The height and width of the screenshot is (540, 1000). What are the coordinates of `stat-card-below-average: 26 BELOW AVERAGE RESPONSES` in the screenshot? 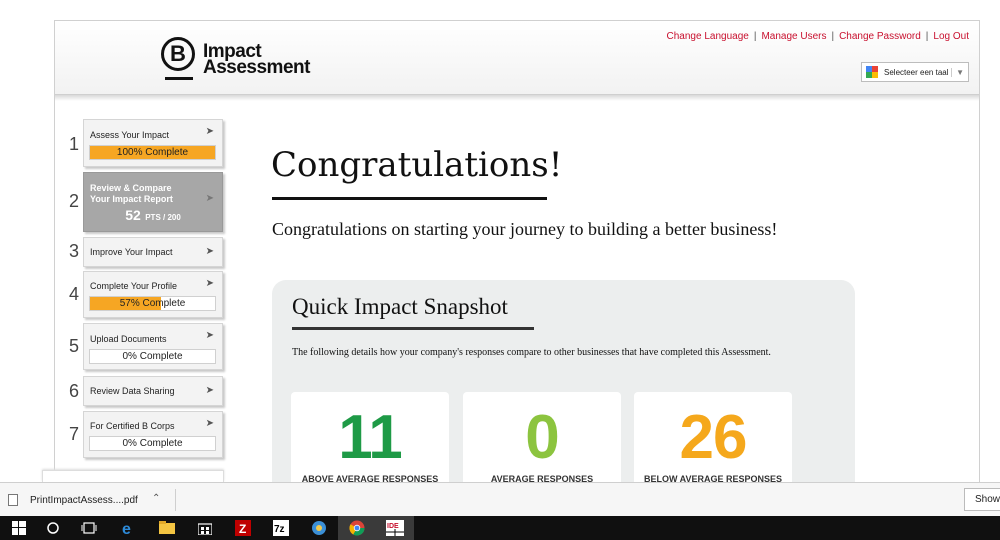 It's located at (713, 437).